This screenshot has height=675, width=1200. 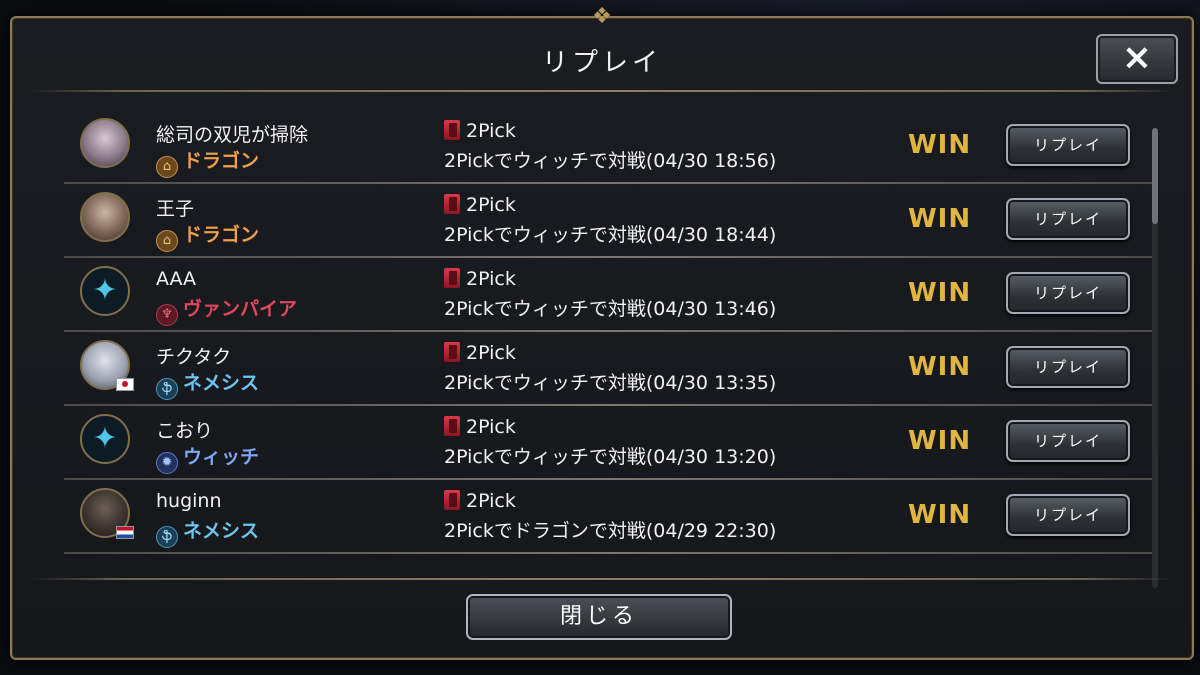 I want to click on player-name: こおり, so click(x=185, y=431).